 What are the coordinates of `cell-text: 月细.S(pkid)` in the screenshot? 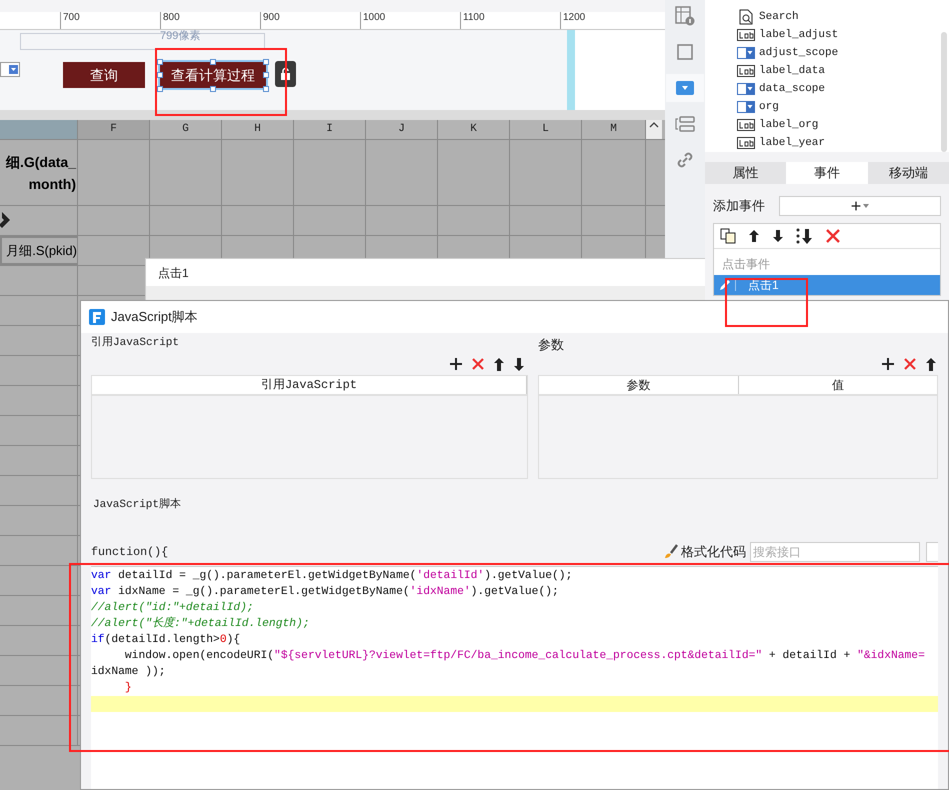 It's located at (41, 251).